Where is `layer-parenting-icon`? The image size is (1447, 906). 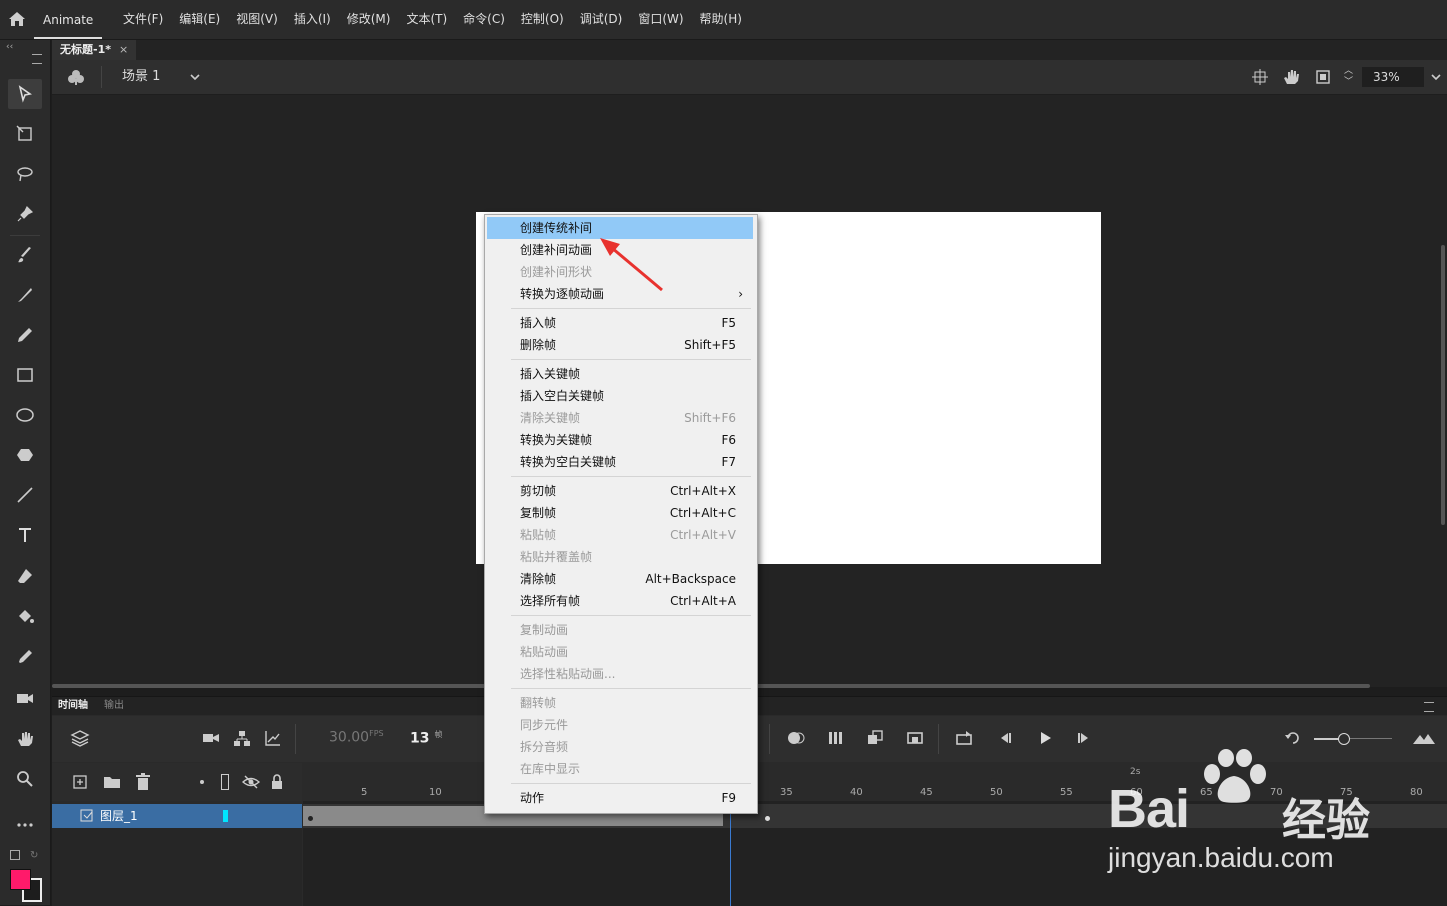
layer-parenting-icon is located at coordinates (242, 738).